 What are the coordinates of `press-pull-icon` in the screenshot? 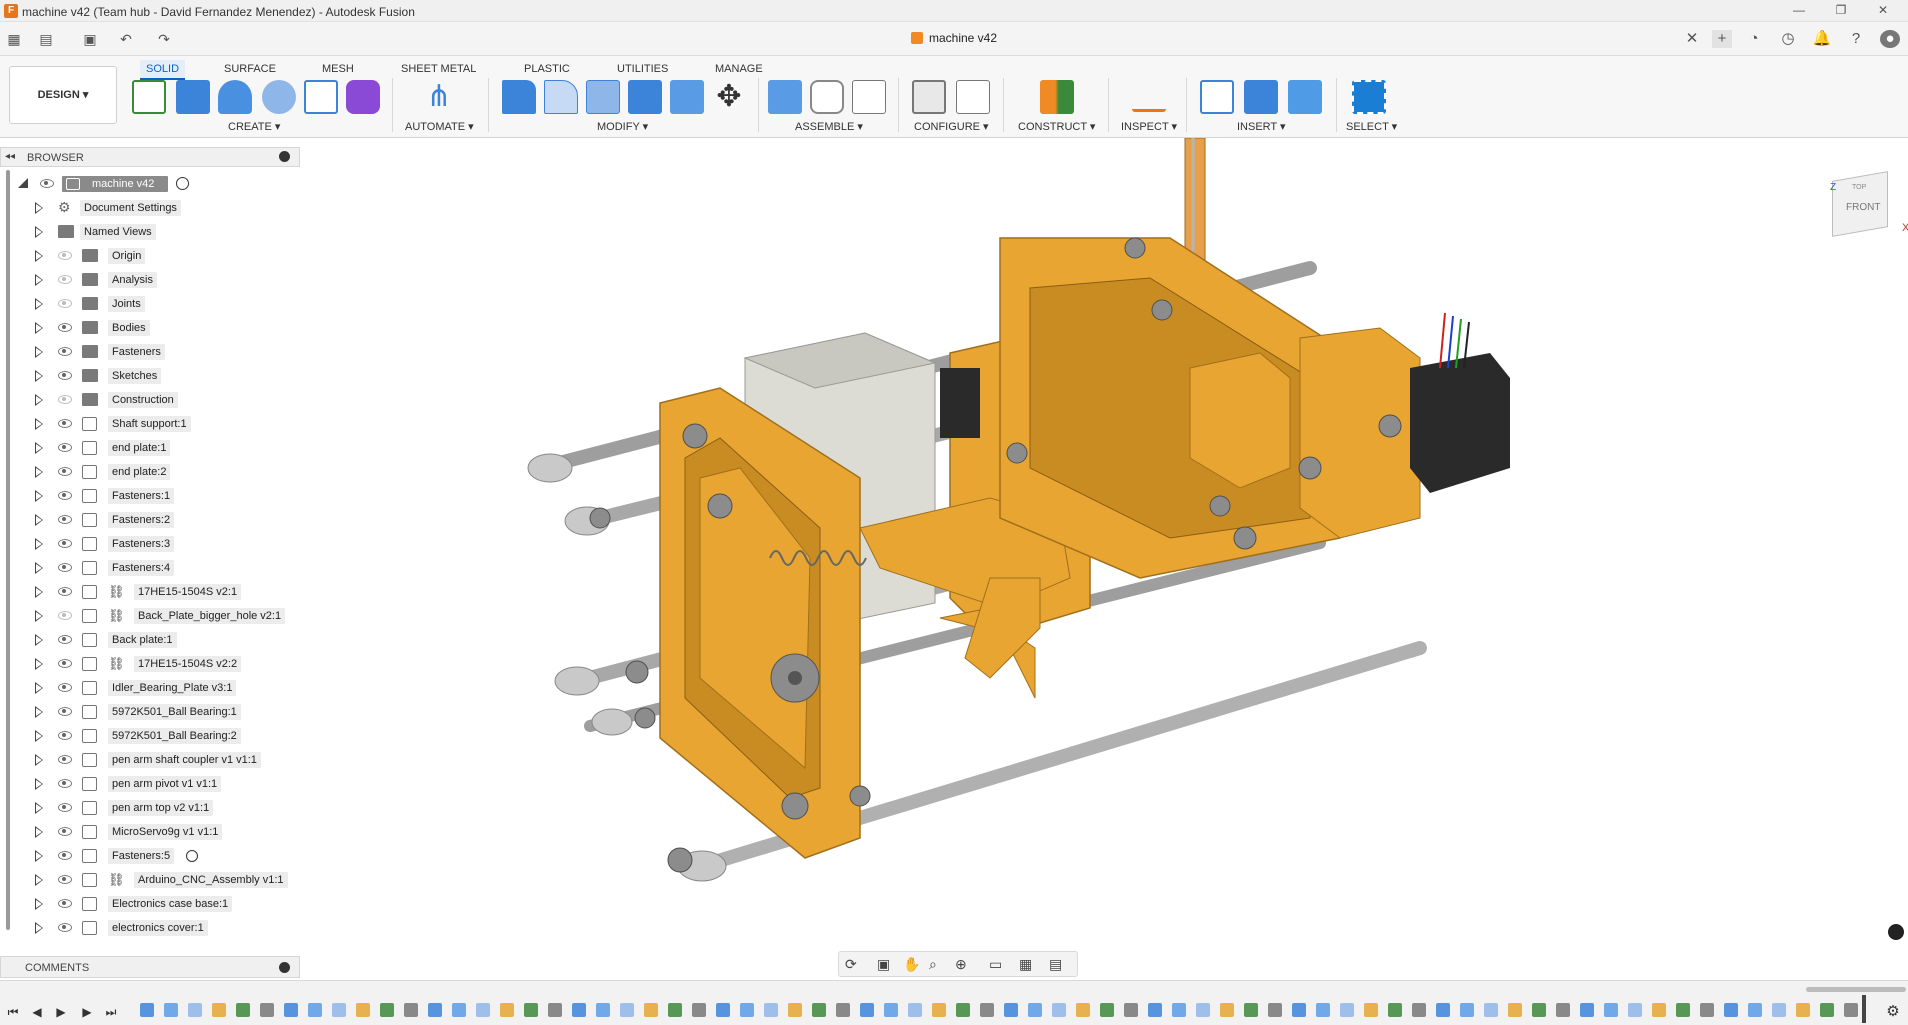 It's located at (519, 97).